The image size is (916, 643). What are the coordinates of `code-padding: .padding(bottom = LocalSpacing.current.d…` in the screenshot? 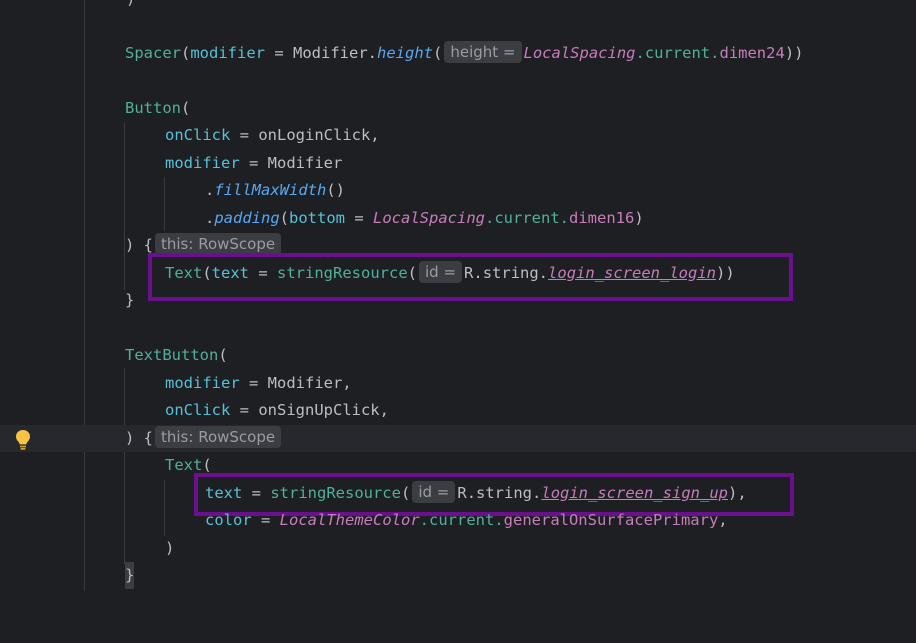 It's located at (424, 218).